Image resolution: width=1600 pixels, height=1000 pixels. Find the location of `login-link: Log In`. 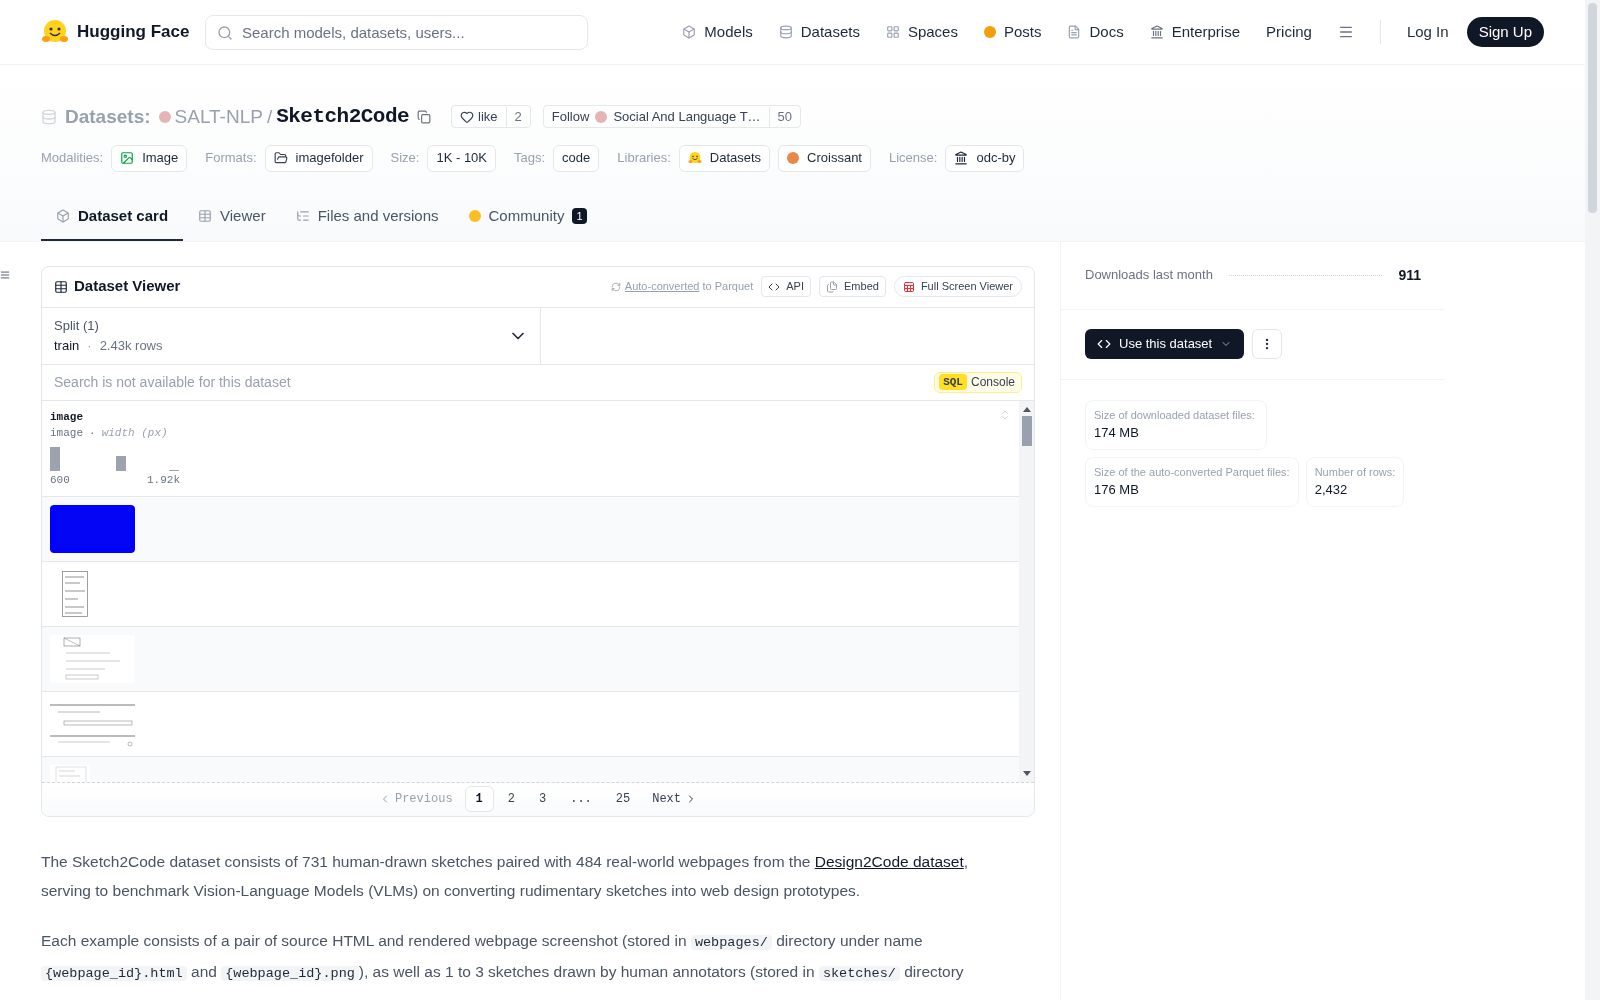

login-link: Log In is located at coordinates (1427, 32).